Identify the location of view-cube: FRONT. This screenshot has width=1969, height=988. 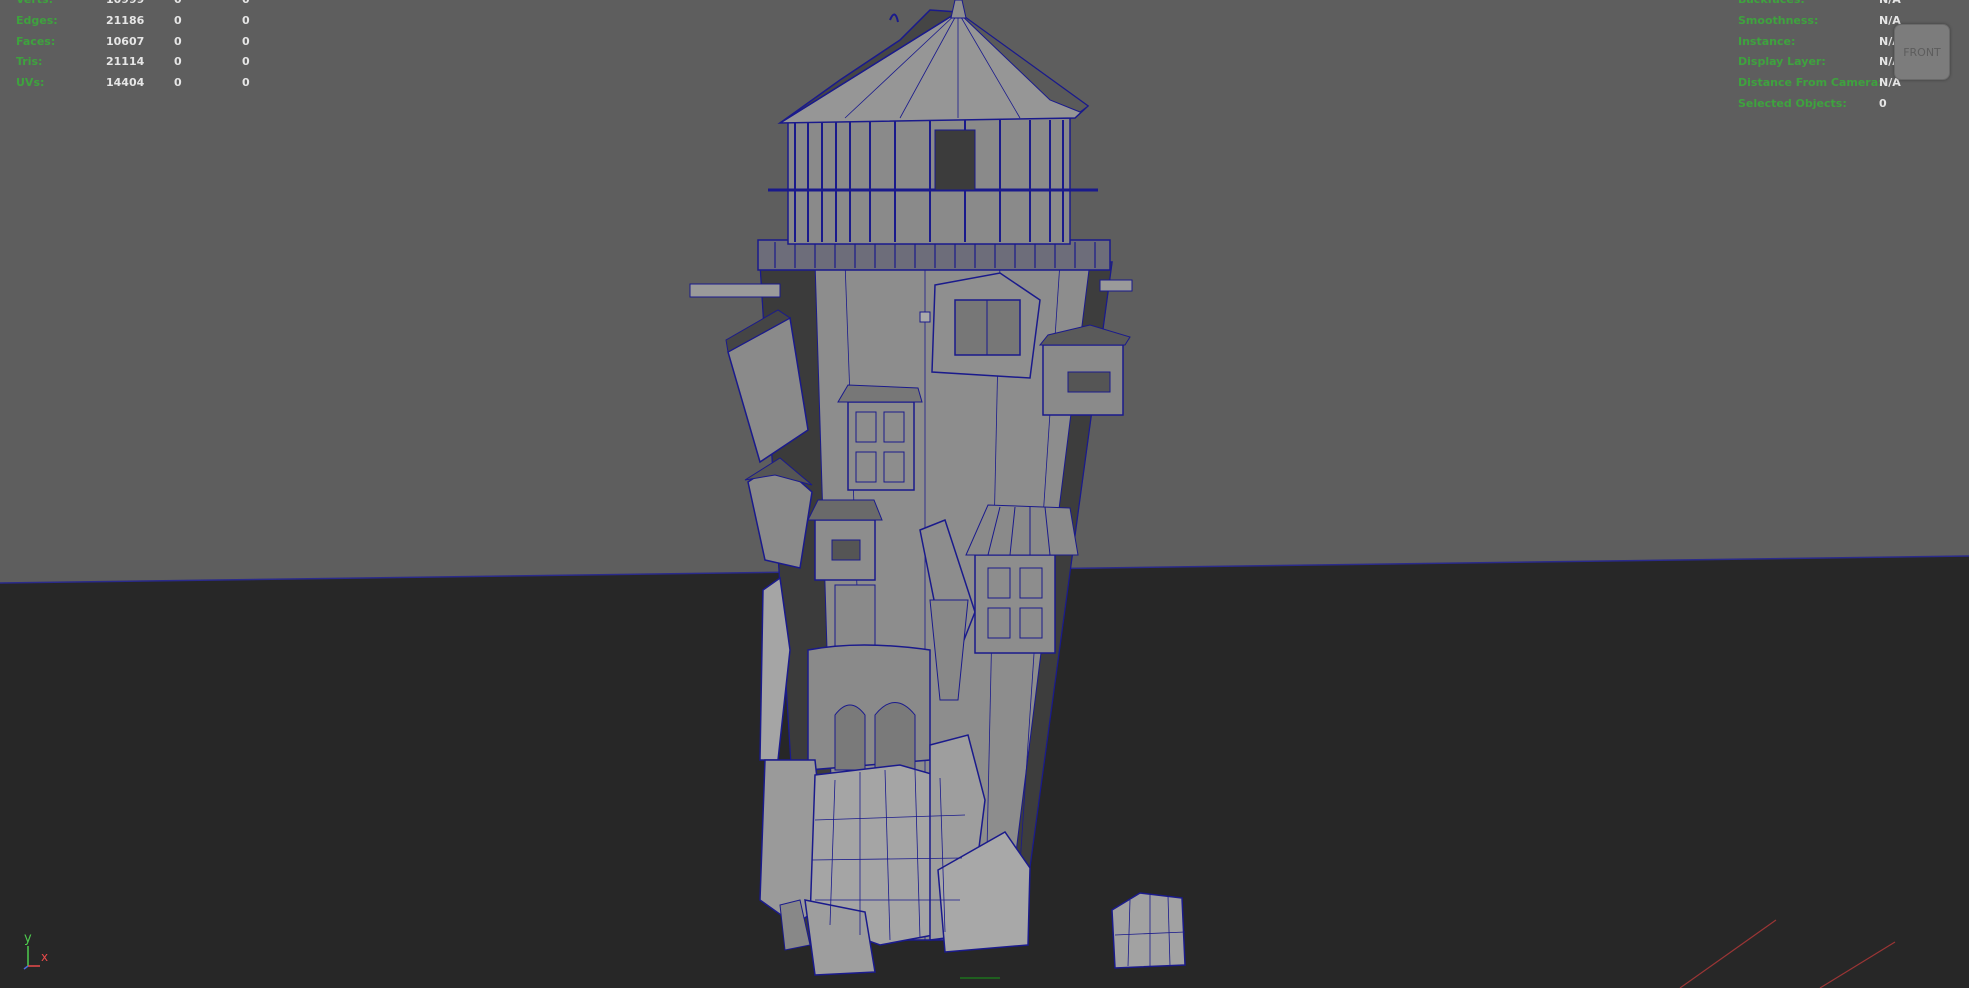
(1922, 52).